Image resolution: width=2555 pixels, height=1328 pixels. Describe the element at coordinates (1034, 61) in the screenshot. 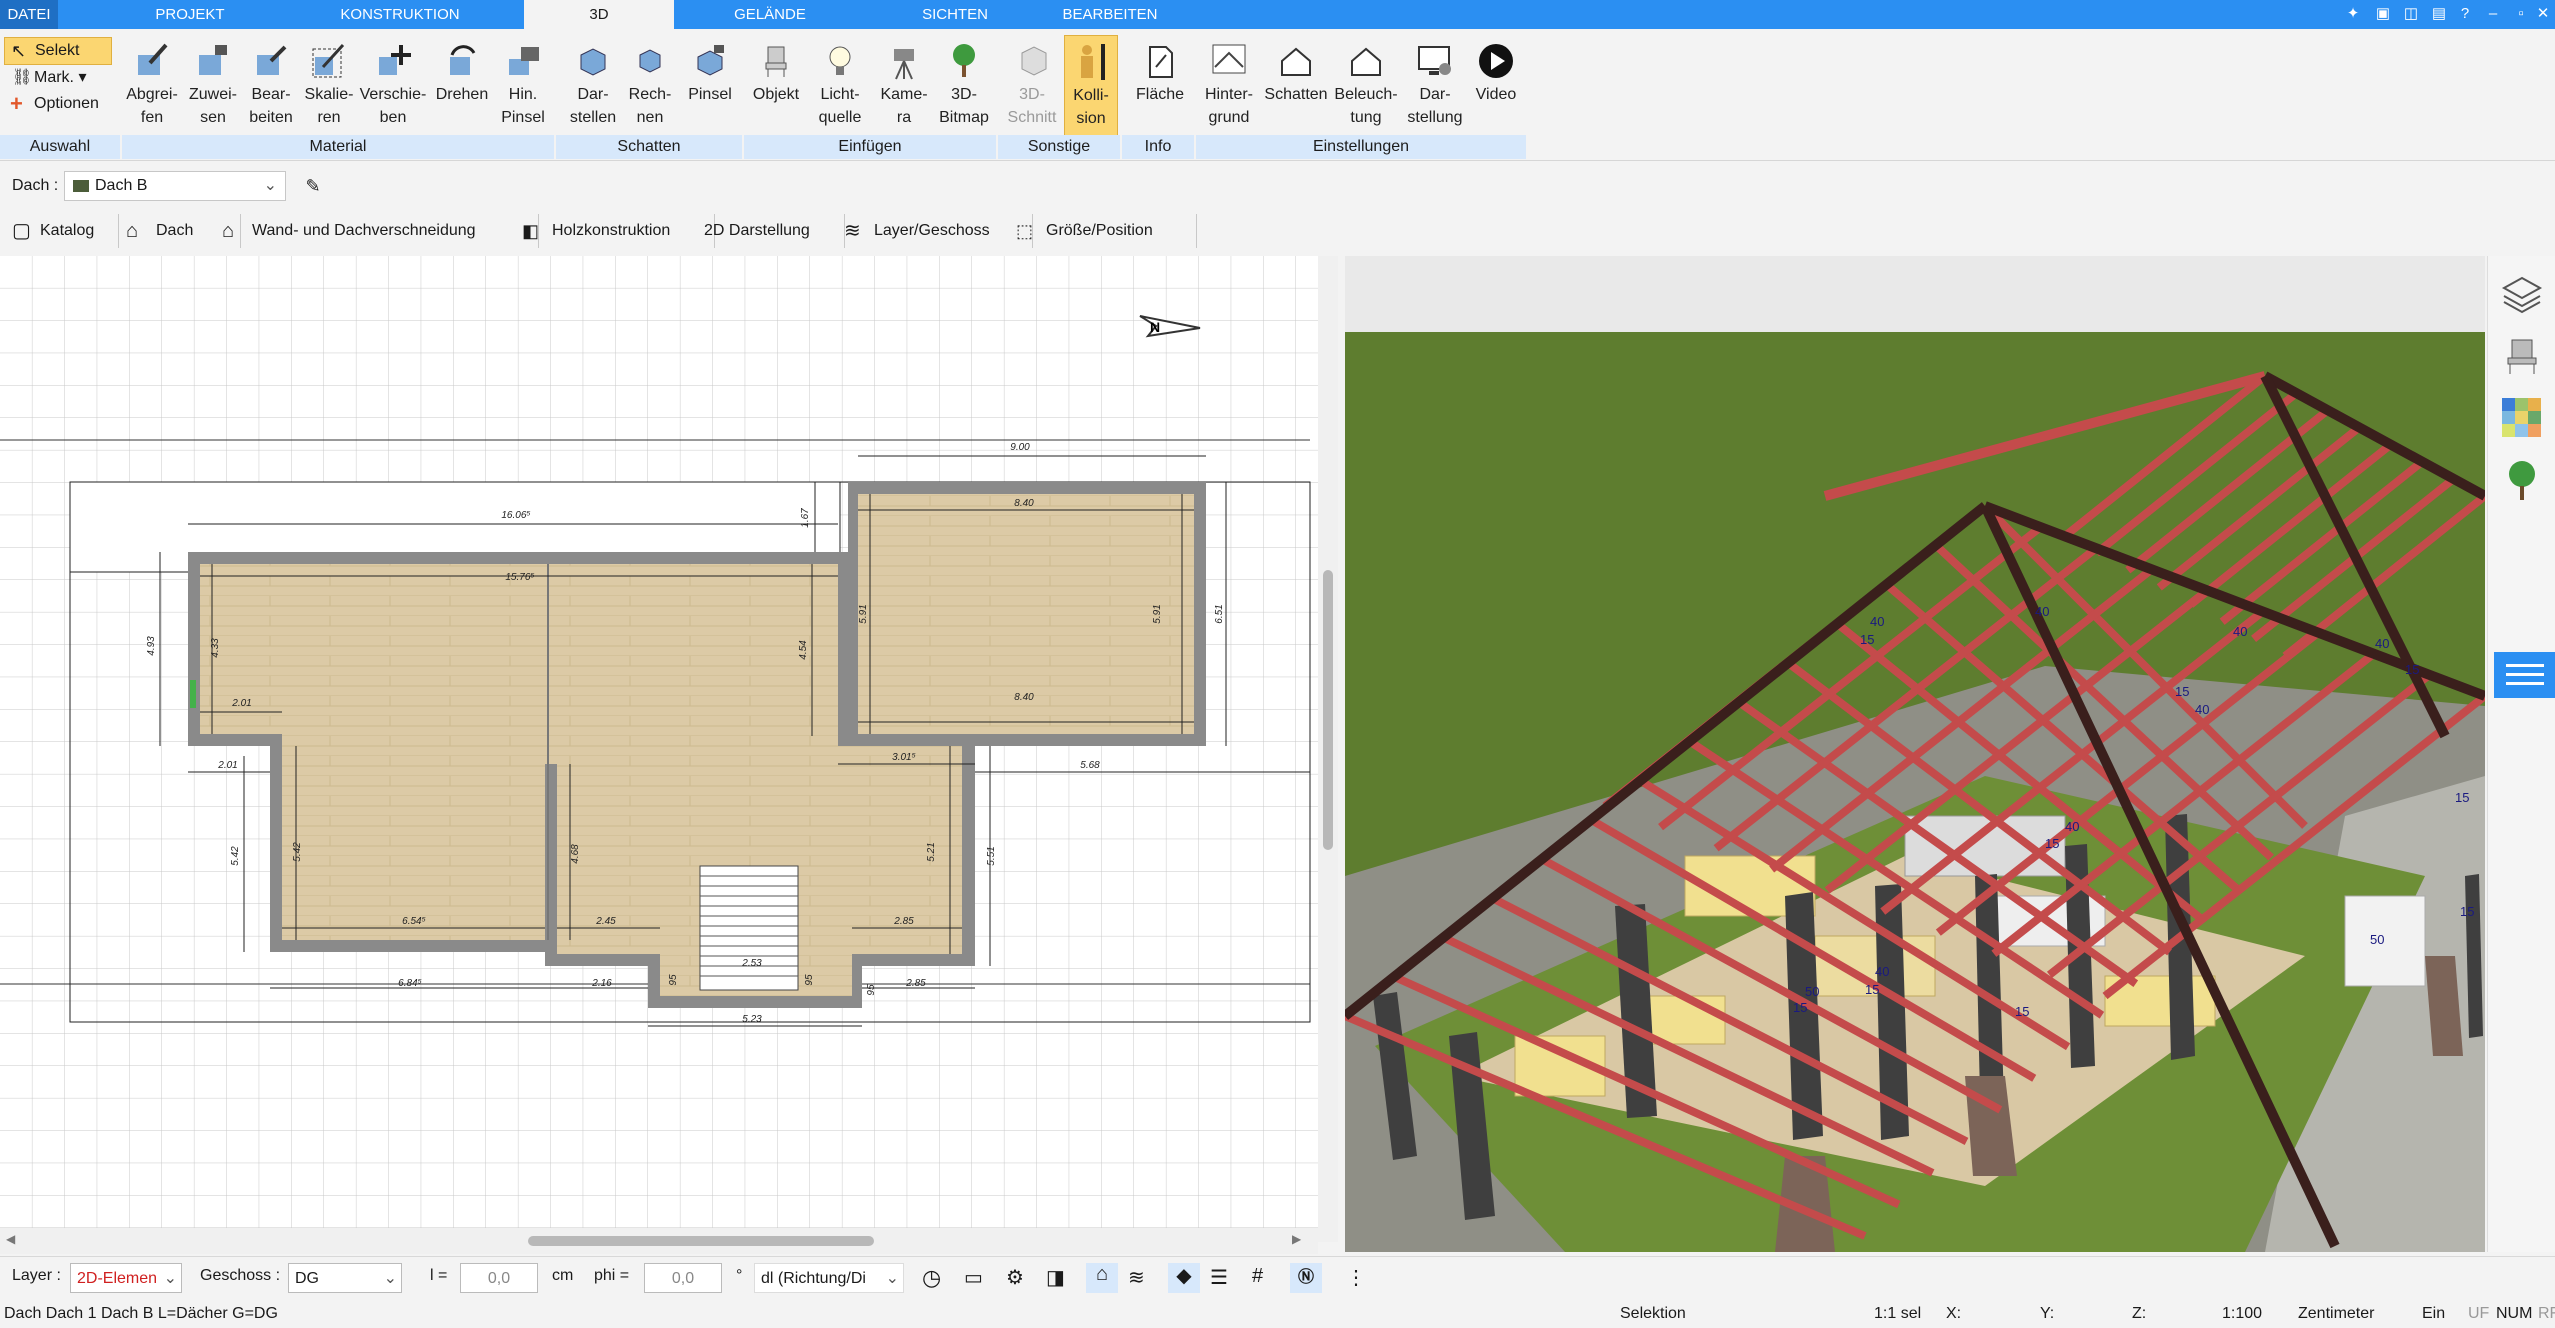

I see `section-cut-icon` at that location.